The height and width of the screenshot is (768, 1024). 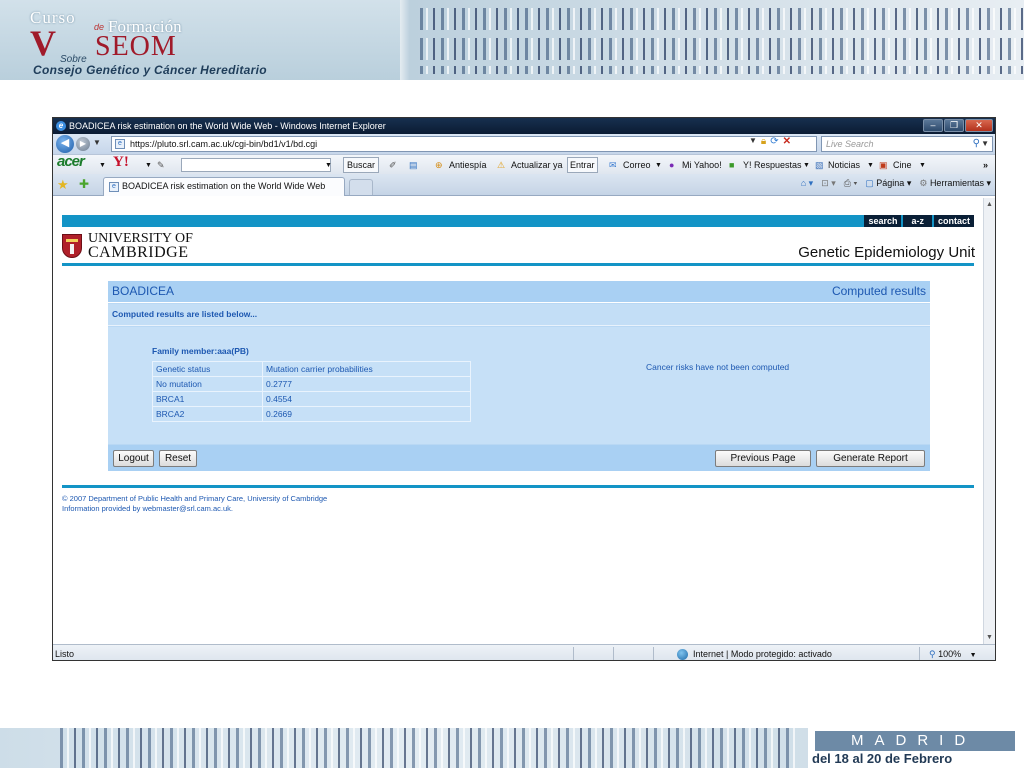 What do you see at coordinates (84, 184) in the screenshot?
I see `add-favorites-icon: ✚` at bounding box center [84, 184].